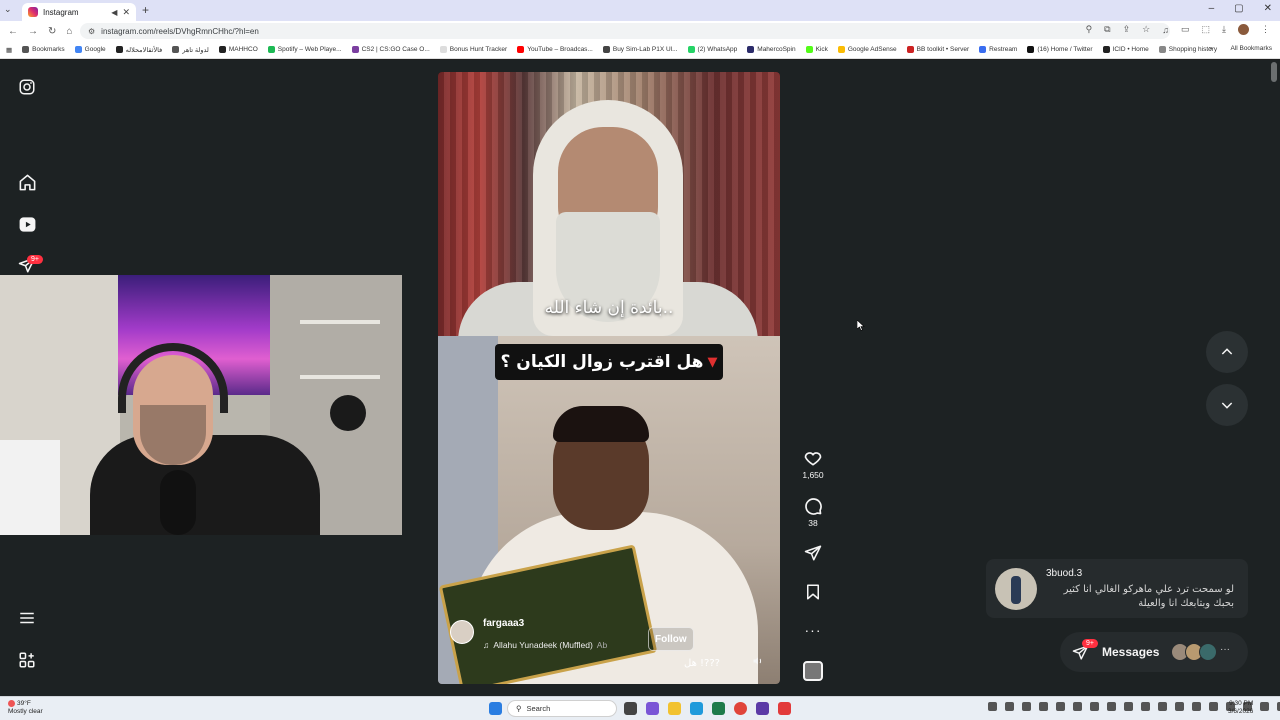 Image resolution: width=1280 pixels, height=720 pixels. I want to click on apps-icon: ▦, so click(9, 50).